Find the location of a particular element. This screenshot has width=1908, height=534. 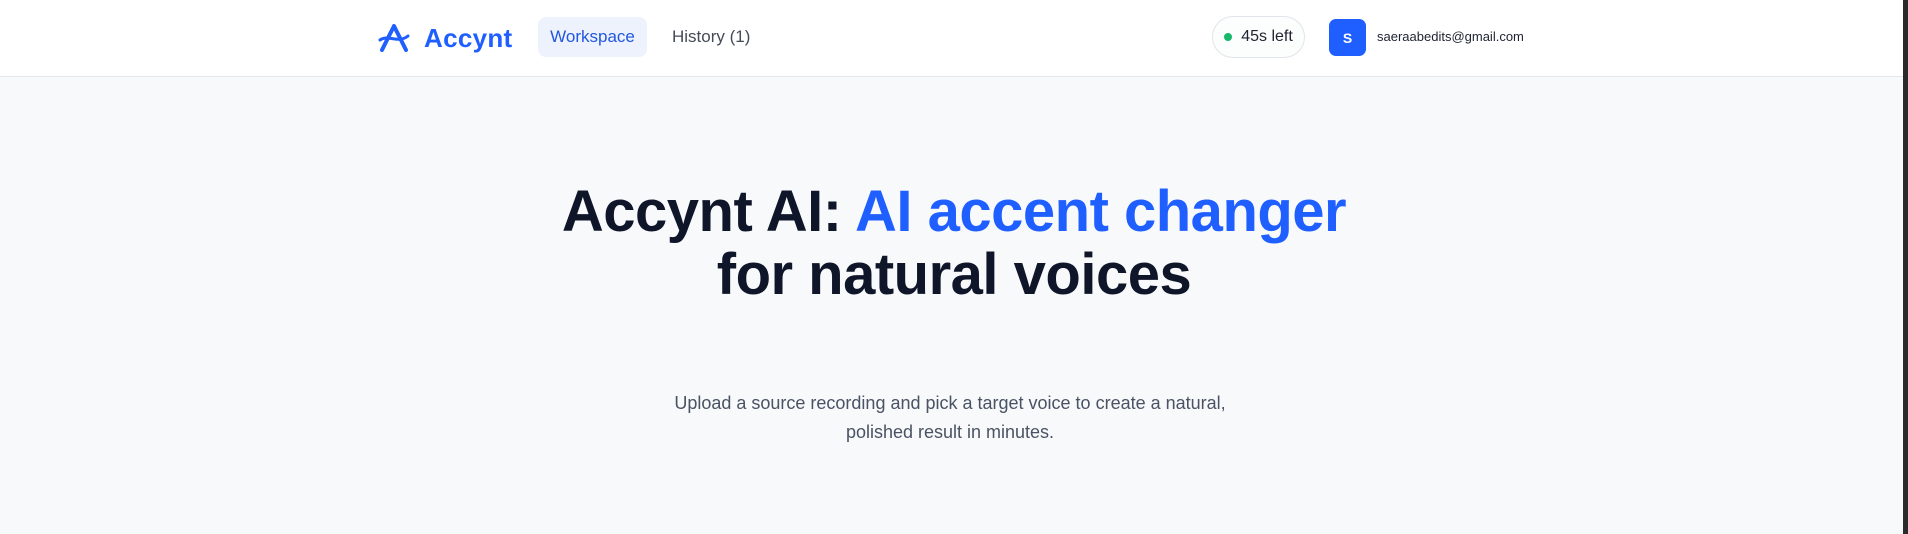

tab-workspace: Workspace is located at coordinates (592, 37).